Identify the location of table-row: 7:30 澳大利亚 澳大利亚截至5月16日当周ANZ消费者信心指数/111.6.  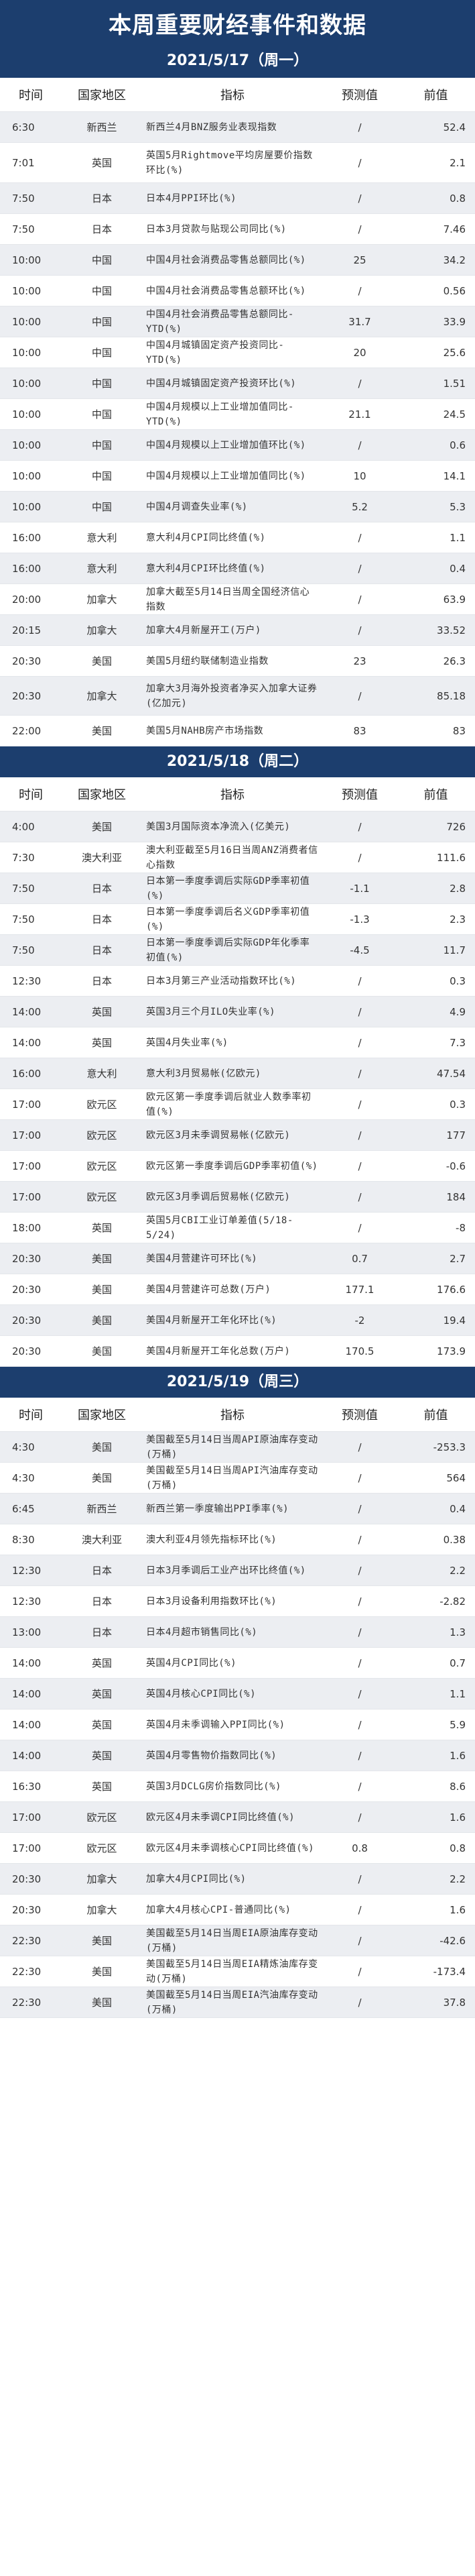
(237, 857).